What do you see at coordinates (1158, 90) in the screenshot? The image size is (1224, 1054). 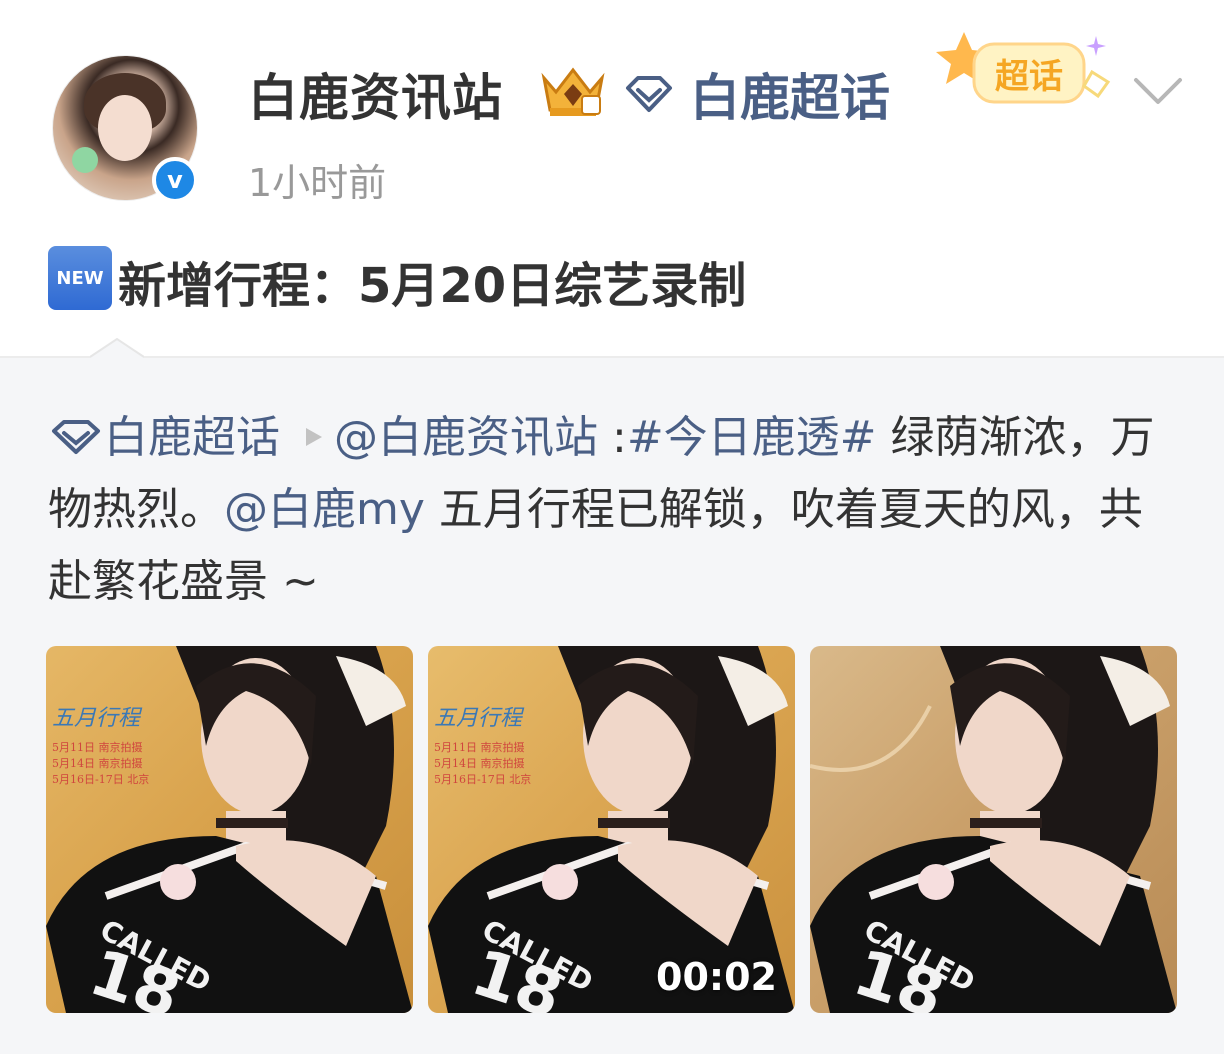 I see `chevron-down-icon` at bounding box center [1158, 90].